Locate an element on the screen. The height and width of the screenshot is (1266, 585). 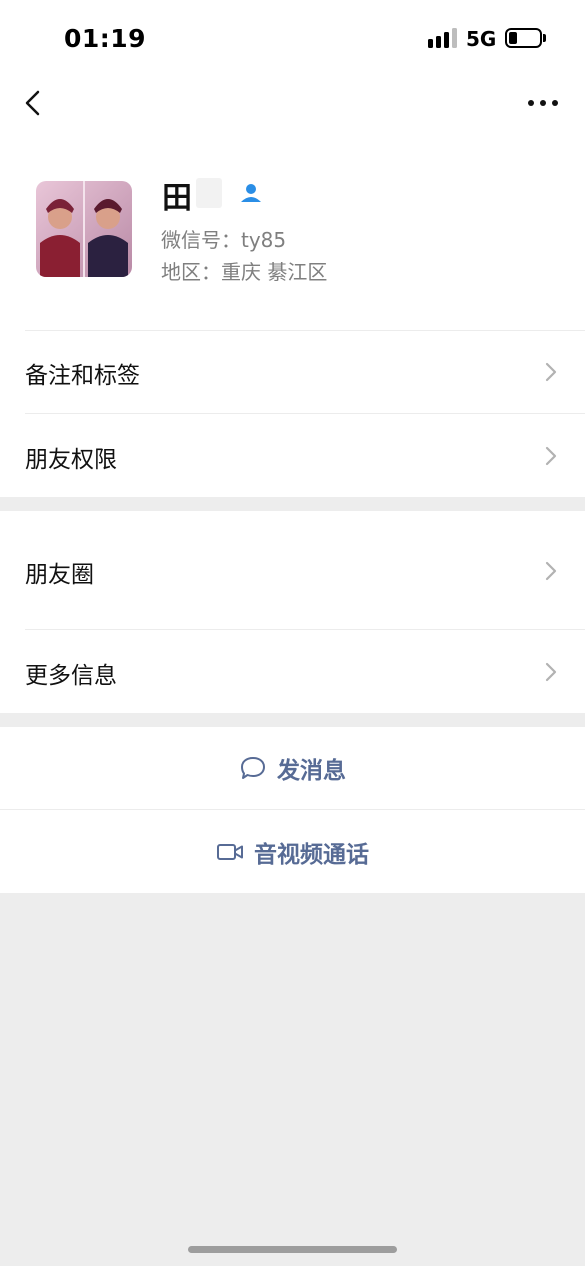
row-label: 朋友权限 is located at coordinates (71, 460).